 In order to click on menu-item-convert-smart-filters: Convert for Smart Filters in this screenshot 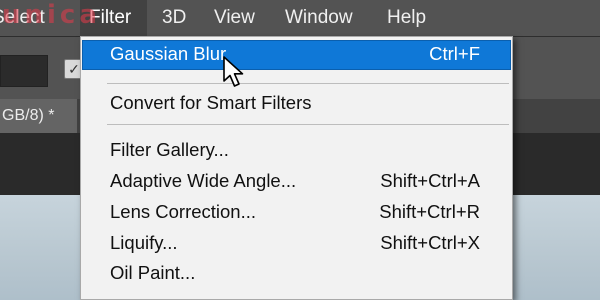, I will do `click(296, 103)`.